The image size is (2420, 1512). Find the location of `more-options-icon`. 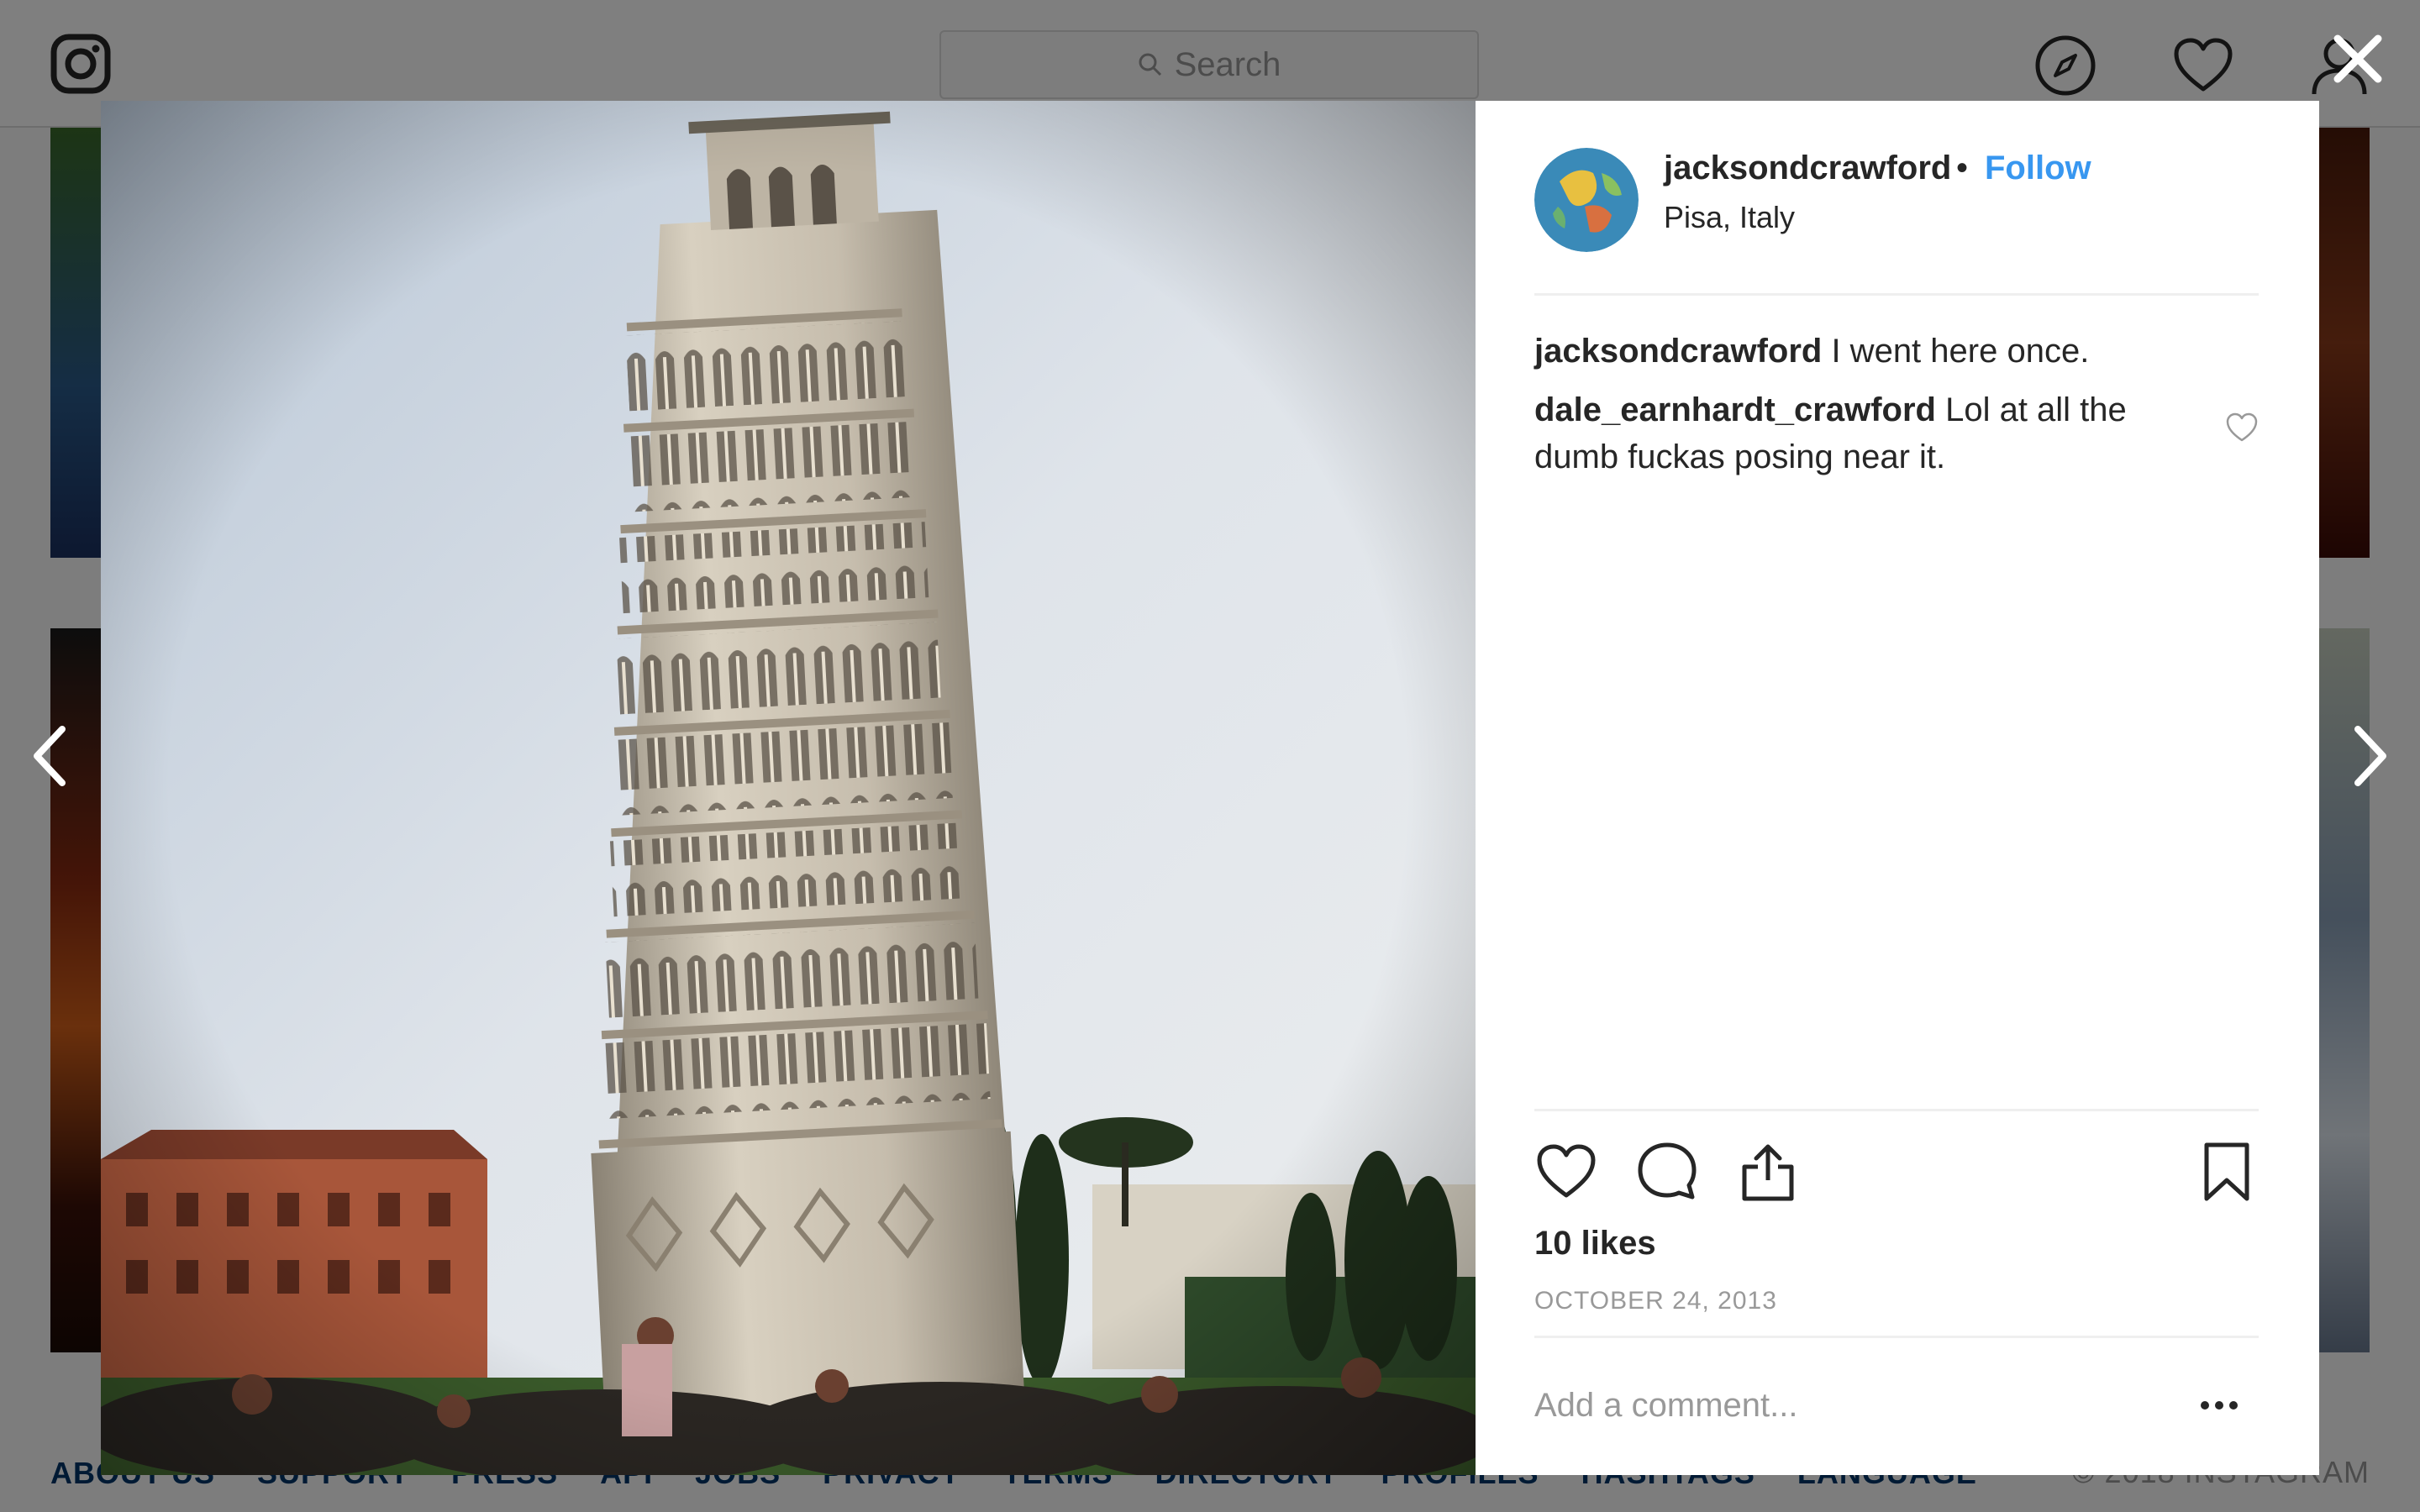

more-options-icon is located at coordinates (2219, 1405).